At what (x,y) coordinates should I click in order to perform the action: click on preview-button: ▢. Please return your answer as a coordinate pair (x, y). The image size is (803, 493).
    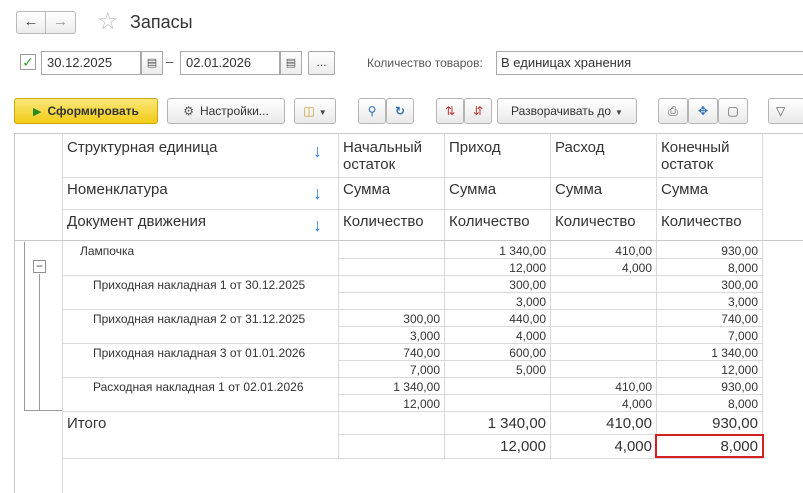
    Looking at the image, I should click on (733, 111).